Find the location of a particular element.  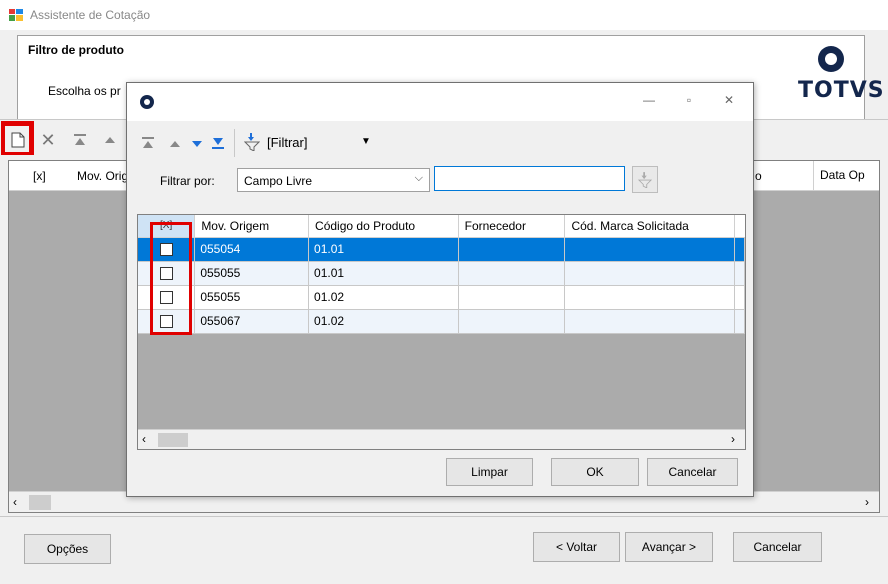

filter-value-input is located at coordinates (529, 178).